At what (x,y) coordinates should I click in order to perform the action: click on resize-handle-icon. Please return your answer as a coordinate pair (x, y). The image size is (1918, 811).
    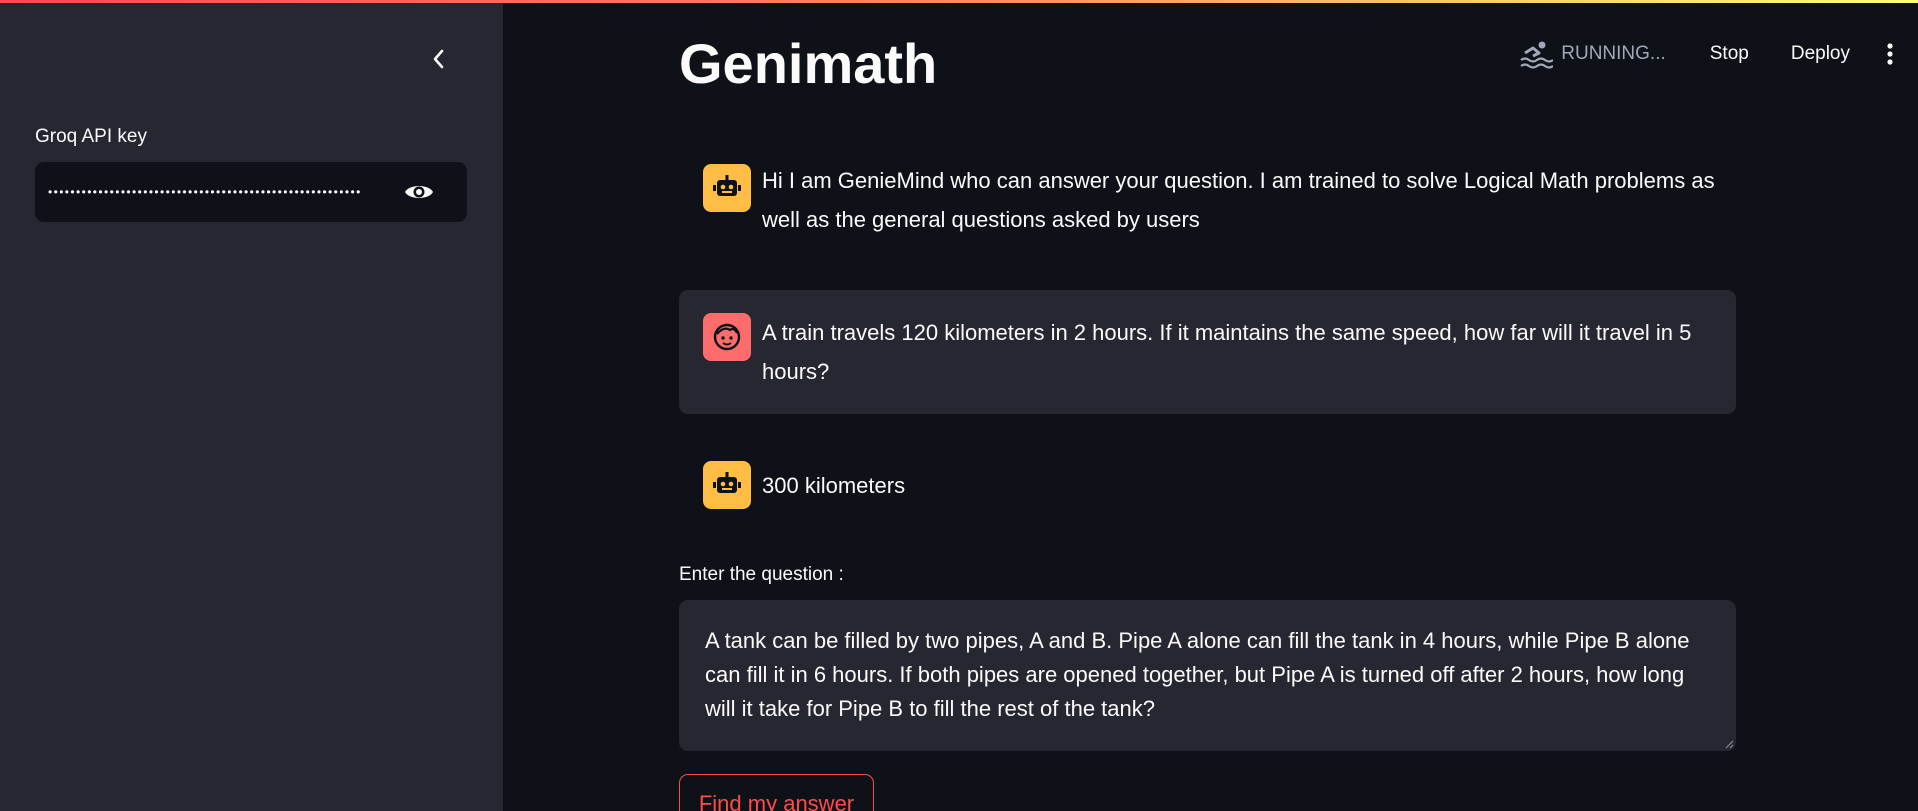
    Looking at the image, I should click on (1728, 743).